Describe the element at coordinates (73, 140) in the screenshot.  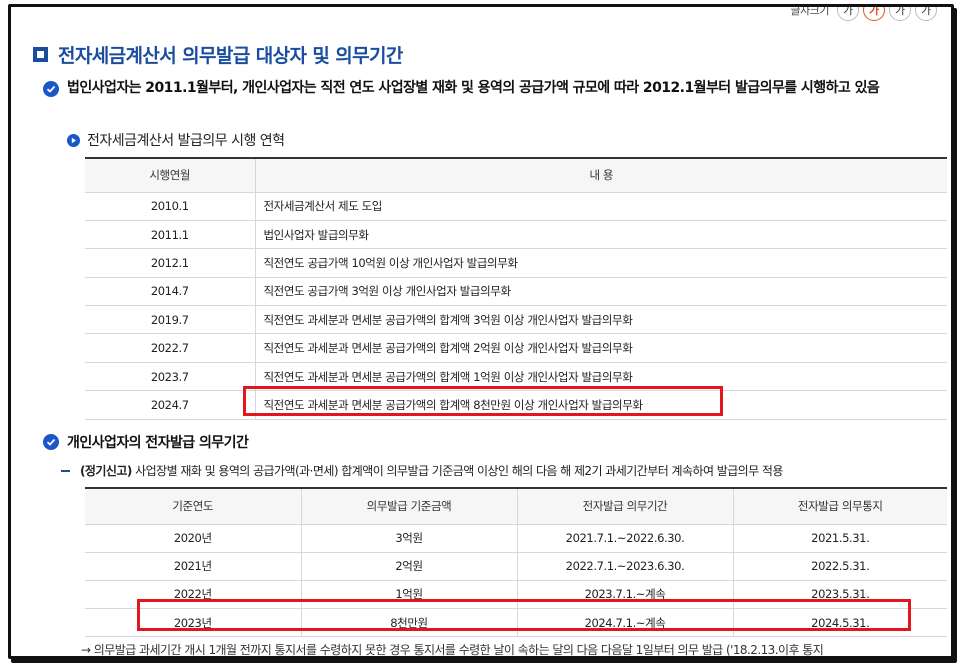
I see `play-circle-icon` at that location.